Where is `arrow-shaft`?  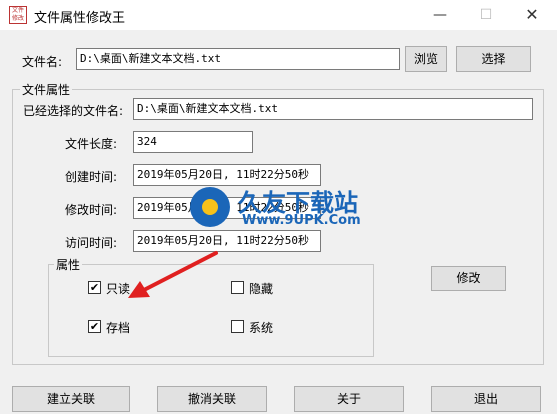
arrow-shaft is located at coordinates (179, 272).